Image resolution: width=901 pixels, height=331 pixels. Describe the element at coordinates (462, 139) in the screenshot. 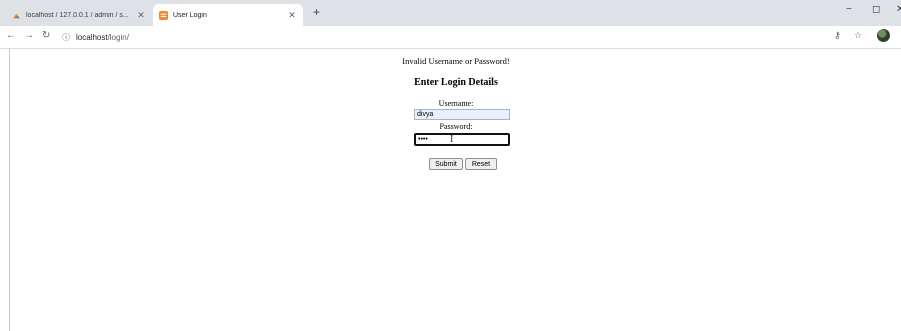

I see `password-field: ••••` at that location.